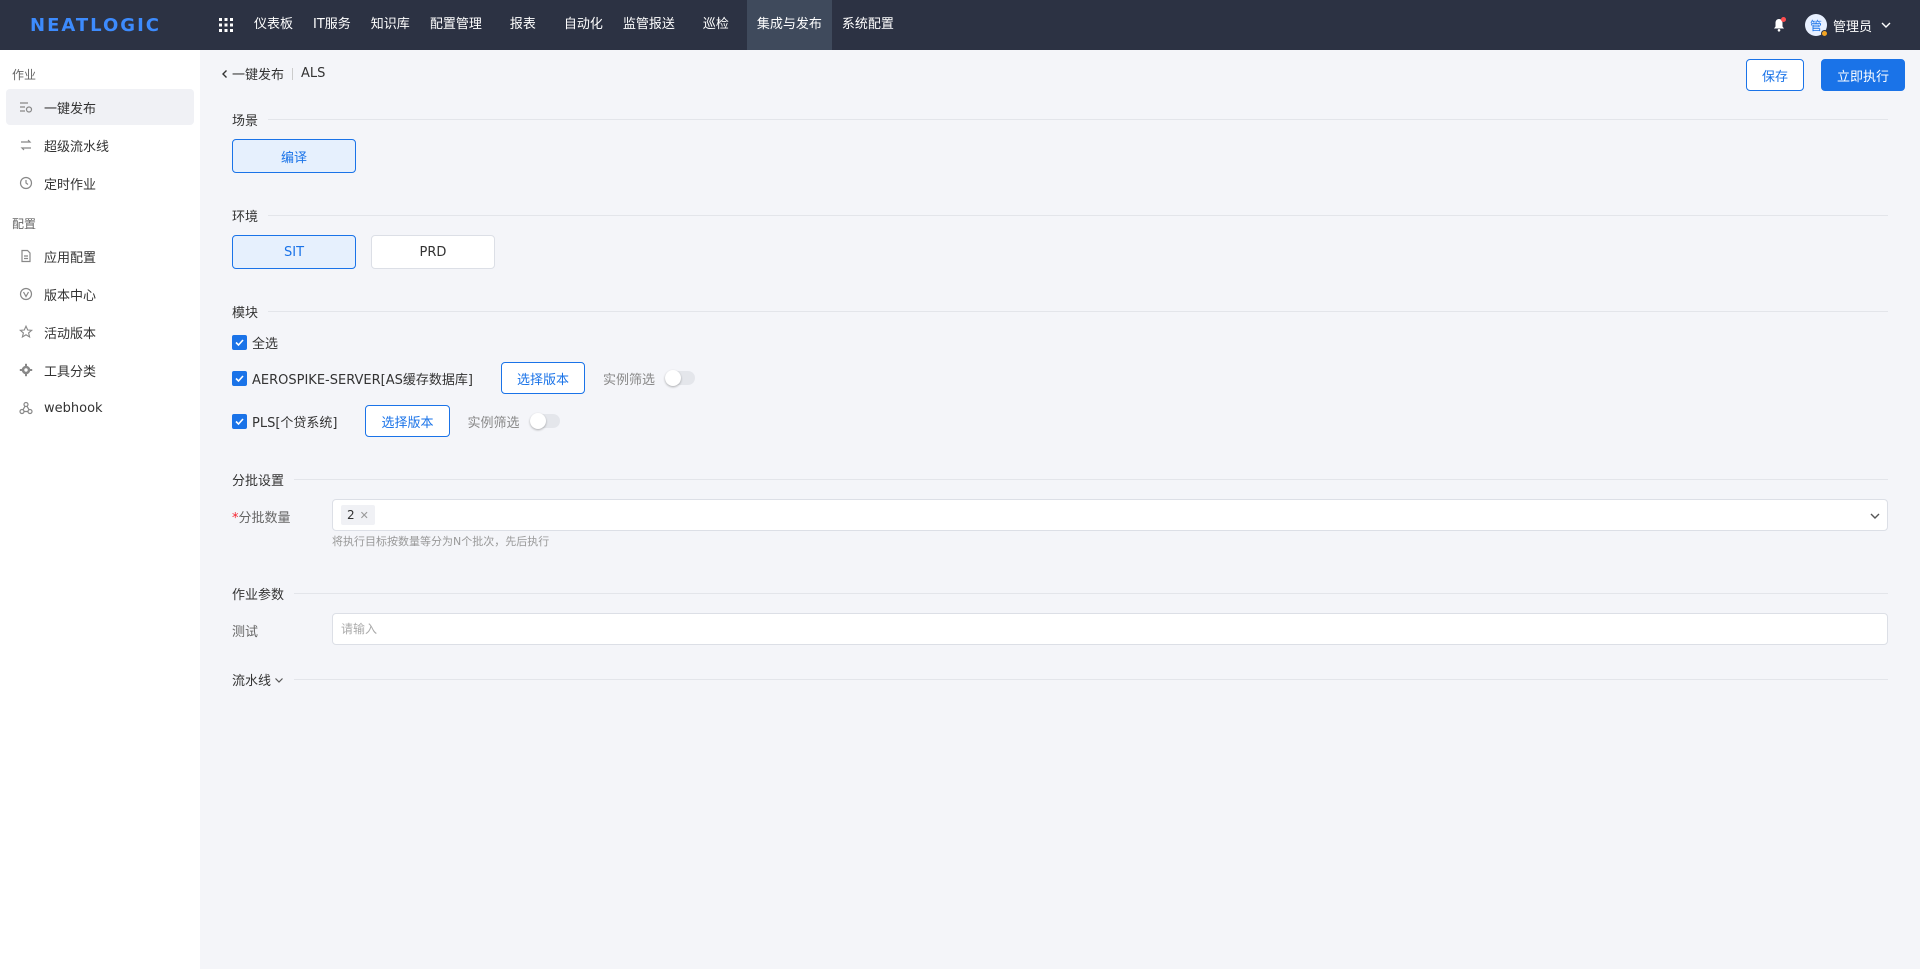 The image size is (1920, 969). Describe the element at coordinates (26, 256) in the screenshot. I see `document-icon` at that location.